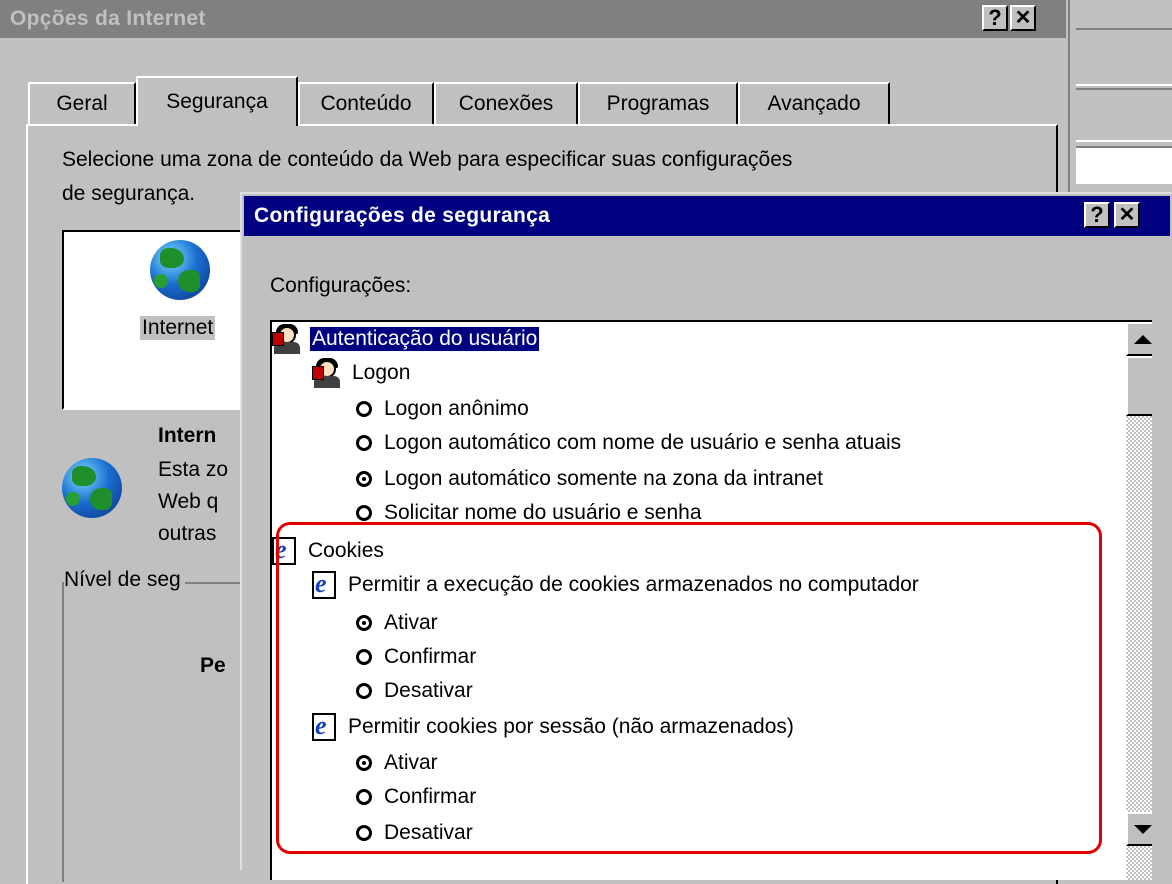 This screenshot has height=884, width=1172. Describe the element at coordinates (381, 372) in the screenshot. I see `setting-label: Logon` at that location.